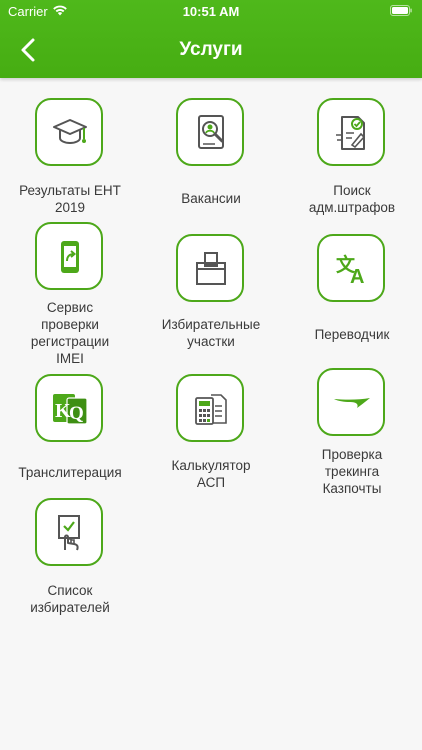  I want to click on service-label: Калькулятор АСП, so click(211, 474).